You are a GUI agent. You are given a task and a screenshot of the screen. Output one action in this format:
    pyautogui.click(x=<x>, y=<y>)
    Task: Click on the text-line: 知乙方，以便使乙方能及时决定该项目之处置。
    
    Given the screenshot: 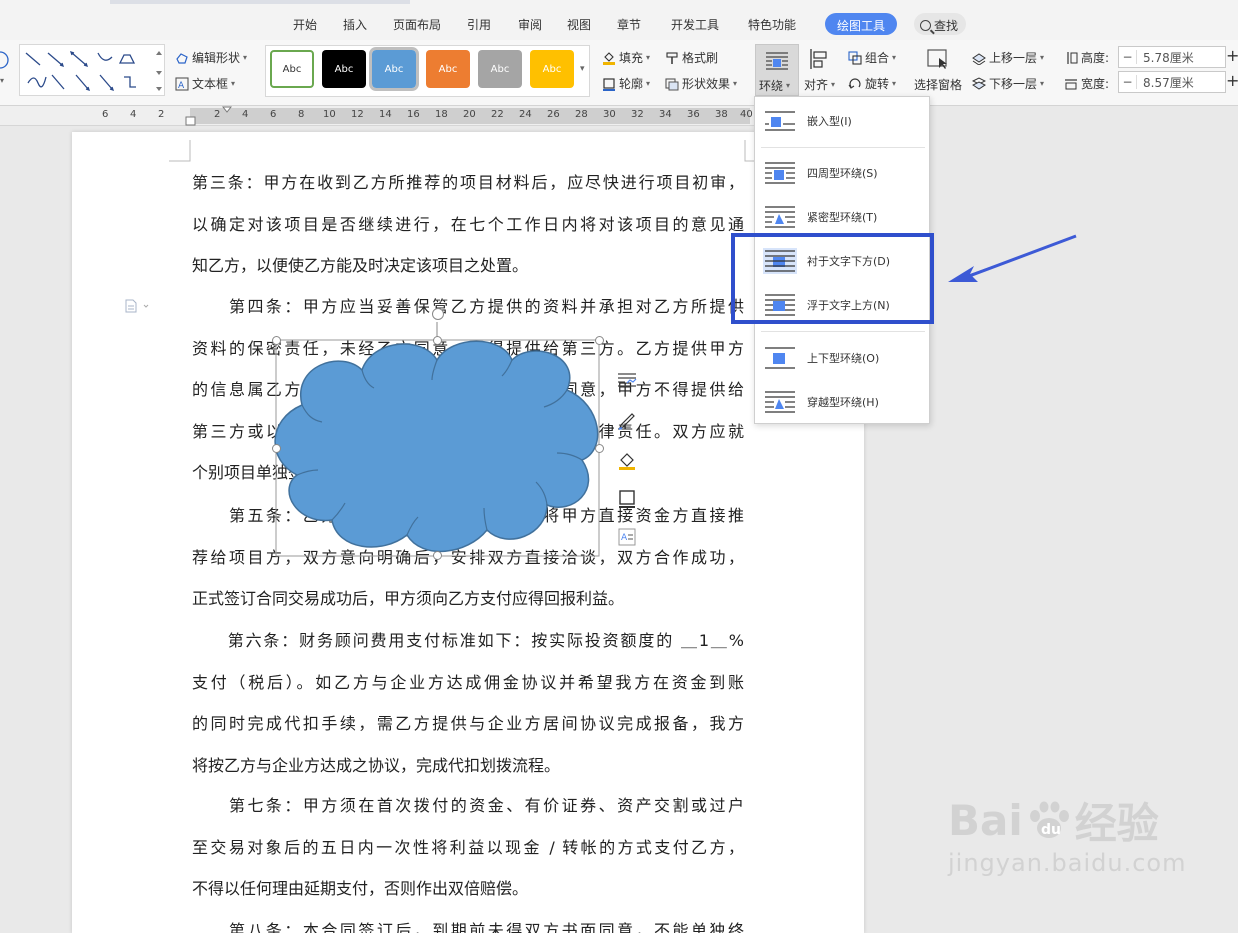 What is the action you would take?
    pyautogui.click(x=360, y=265)
    